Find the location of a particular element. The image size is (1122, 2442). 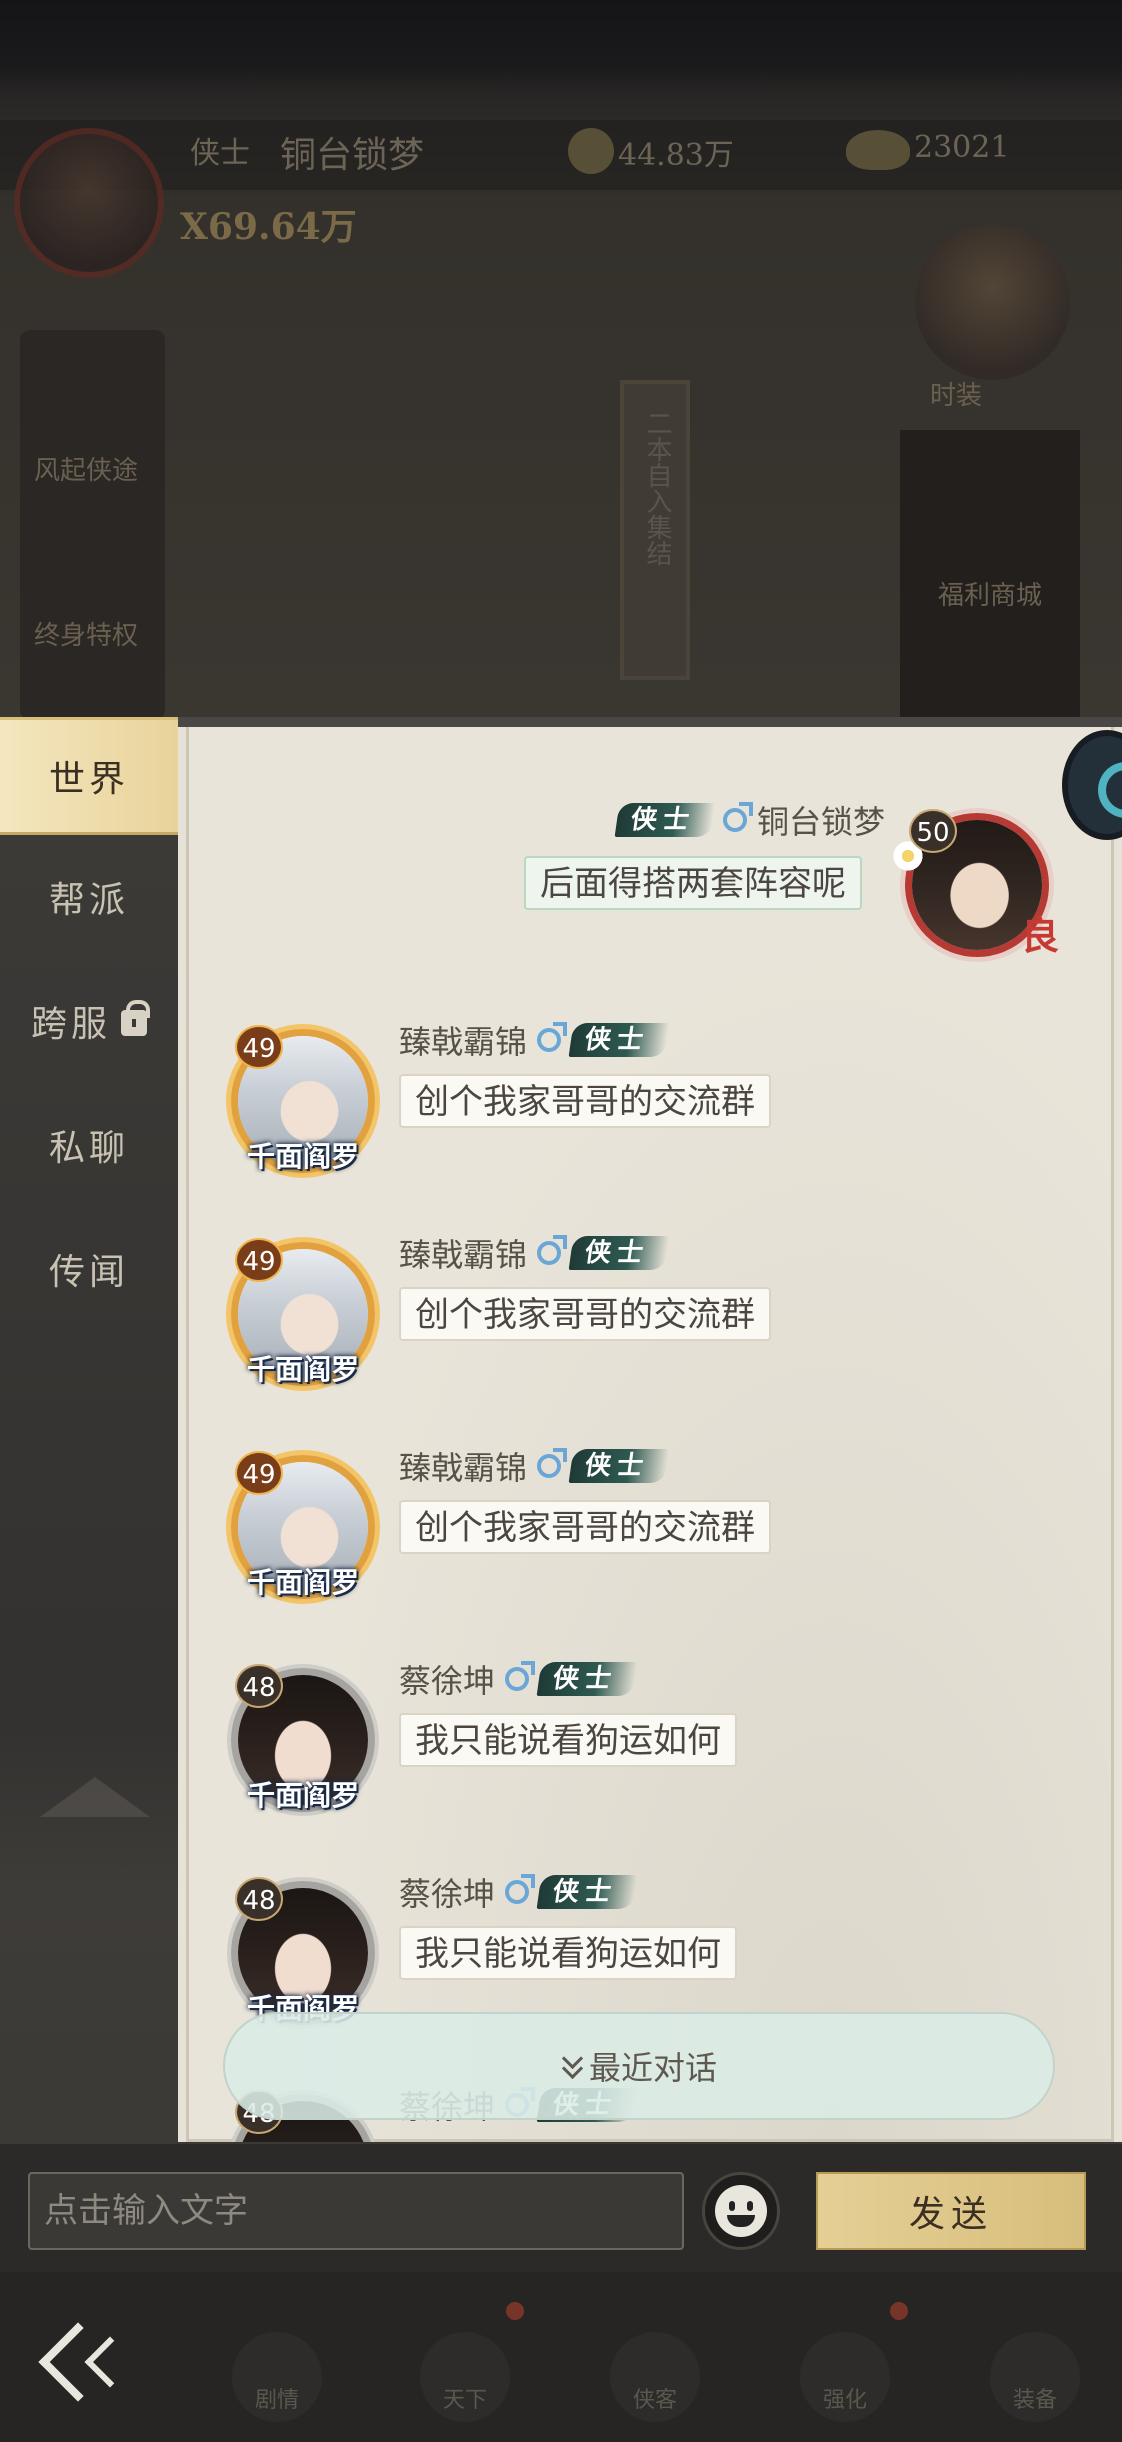

tab-private: 私聊 is located at coordinates (89, 1145).